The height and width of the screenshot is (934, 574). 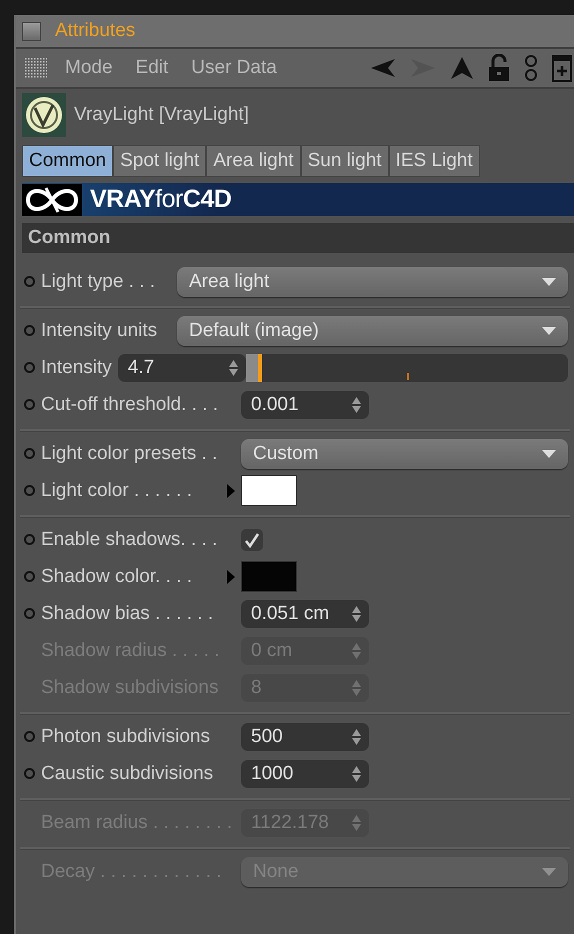 I want to click on field-value: 4.7, so click(x=142, y=367).